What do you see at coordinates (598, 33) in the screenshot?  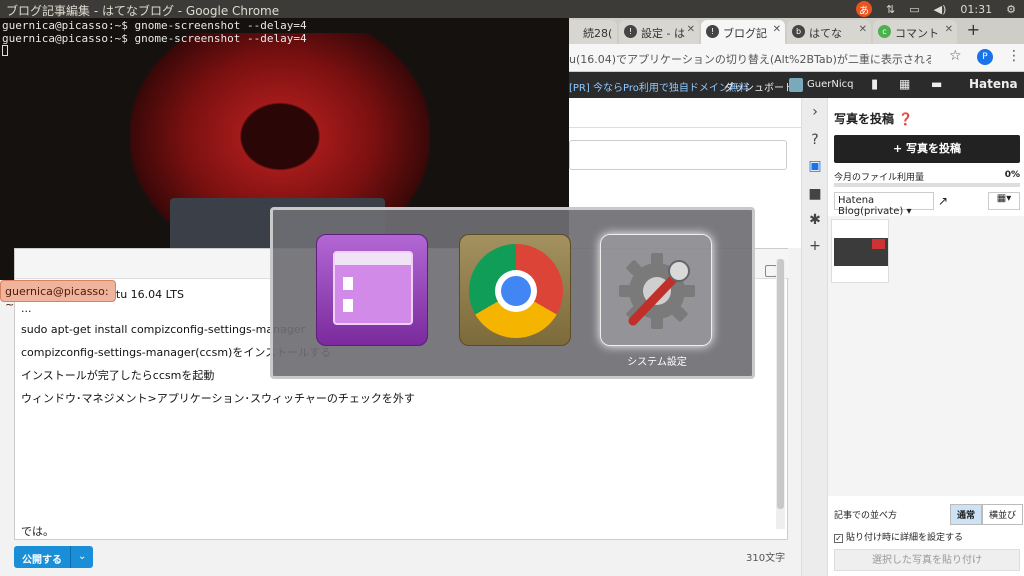 I see `tab-label: 続28(` at bounding box center [598, 33].